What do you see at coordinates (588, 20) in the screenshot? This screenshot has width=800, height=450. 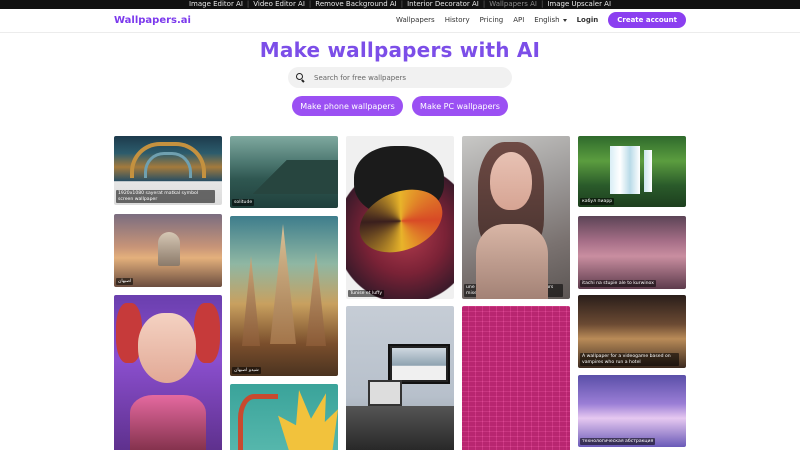 I see `login-button: Login` at bounding box center [588, 20].